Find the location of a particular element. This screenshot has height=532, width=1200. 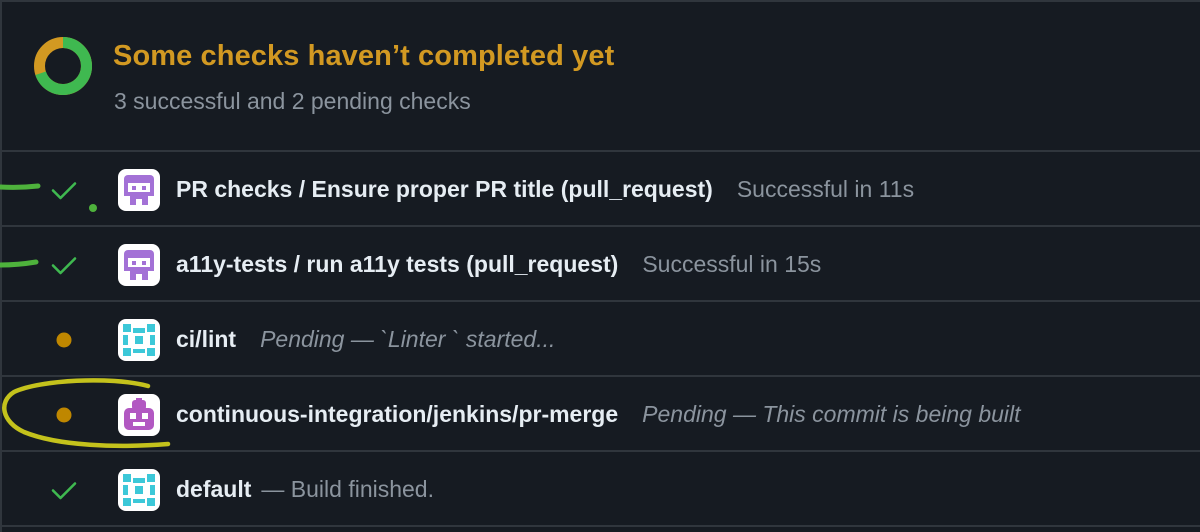

check-name-link: ci/lint is located at coordinates (206, 339).